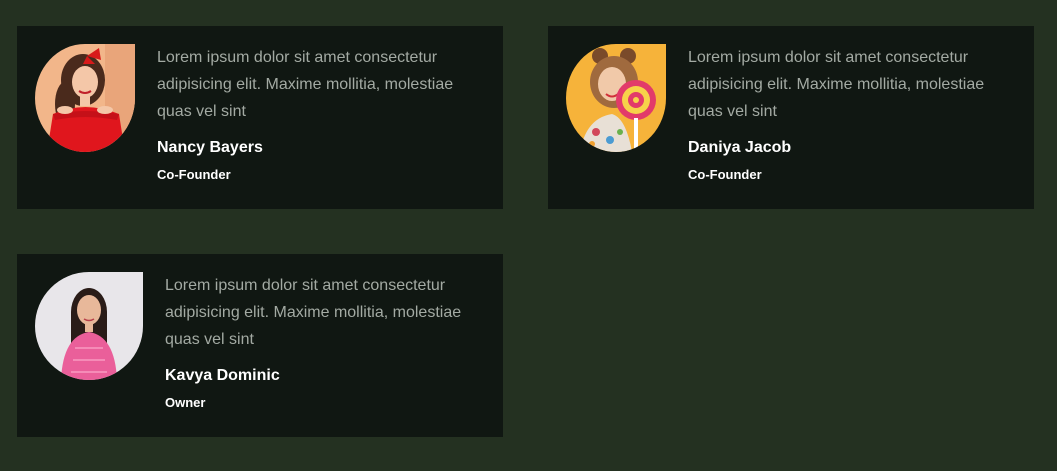  What do you see at coordinates (222, 375) in the screenshot?
I see `person-name: Kavya Dominic` at bounding box center [222, 375].